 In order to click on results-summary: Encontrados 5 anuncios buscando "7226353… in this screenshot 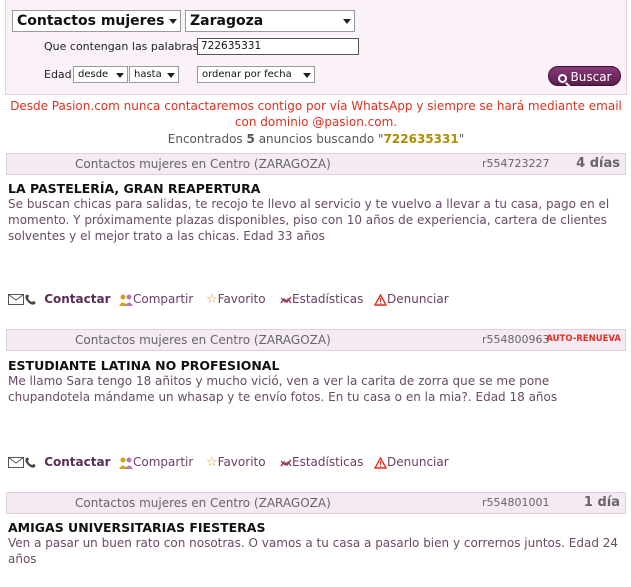, I will do `click(316, 139)`.